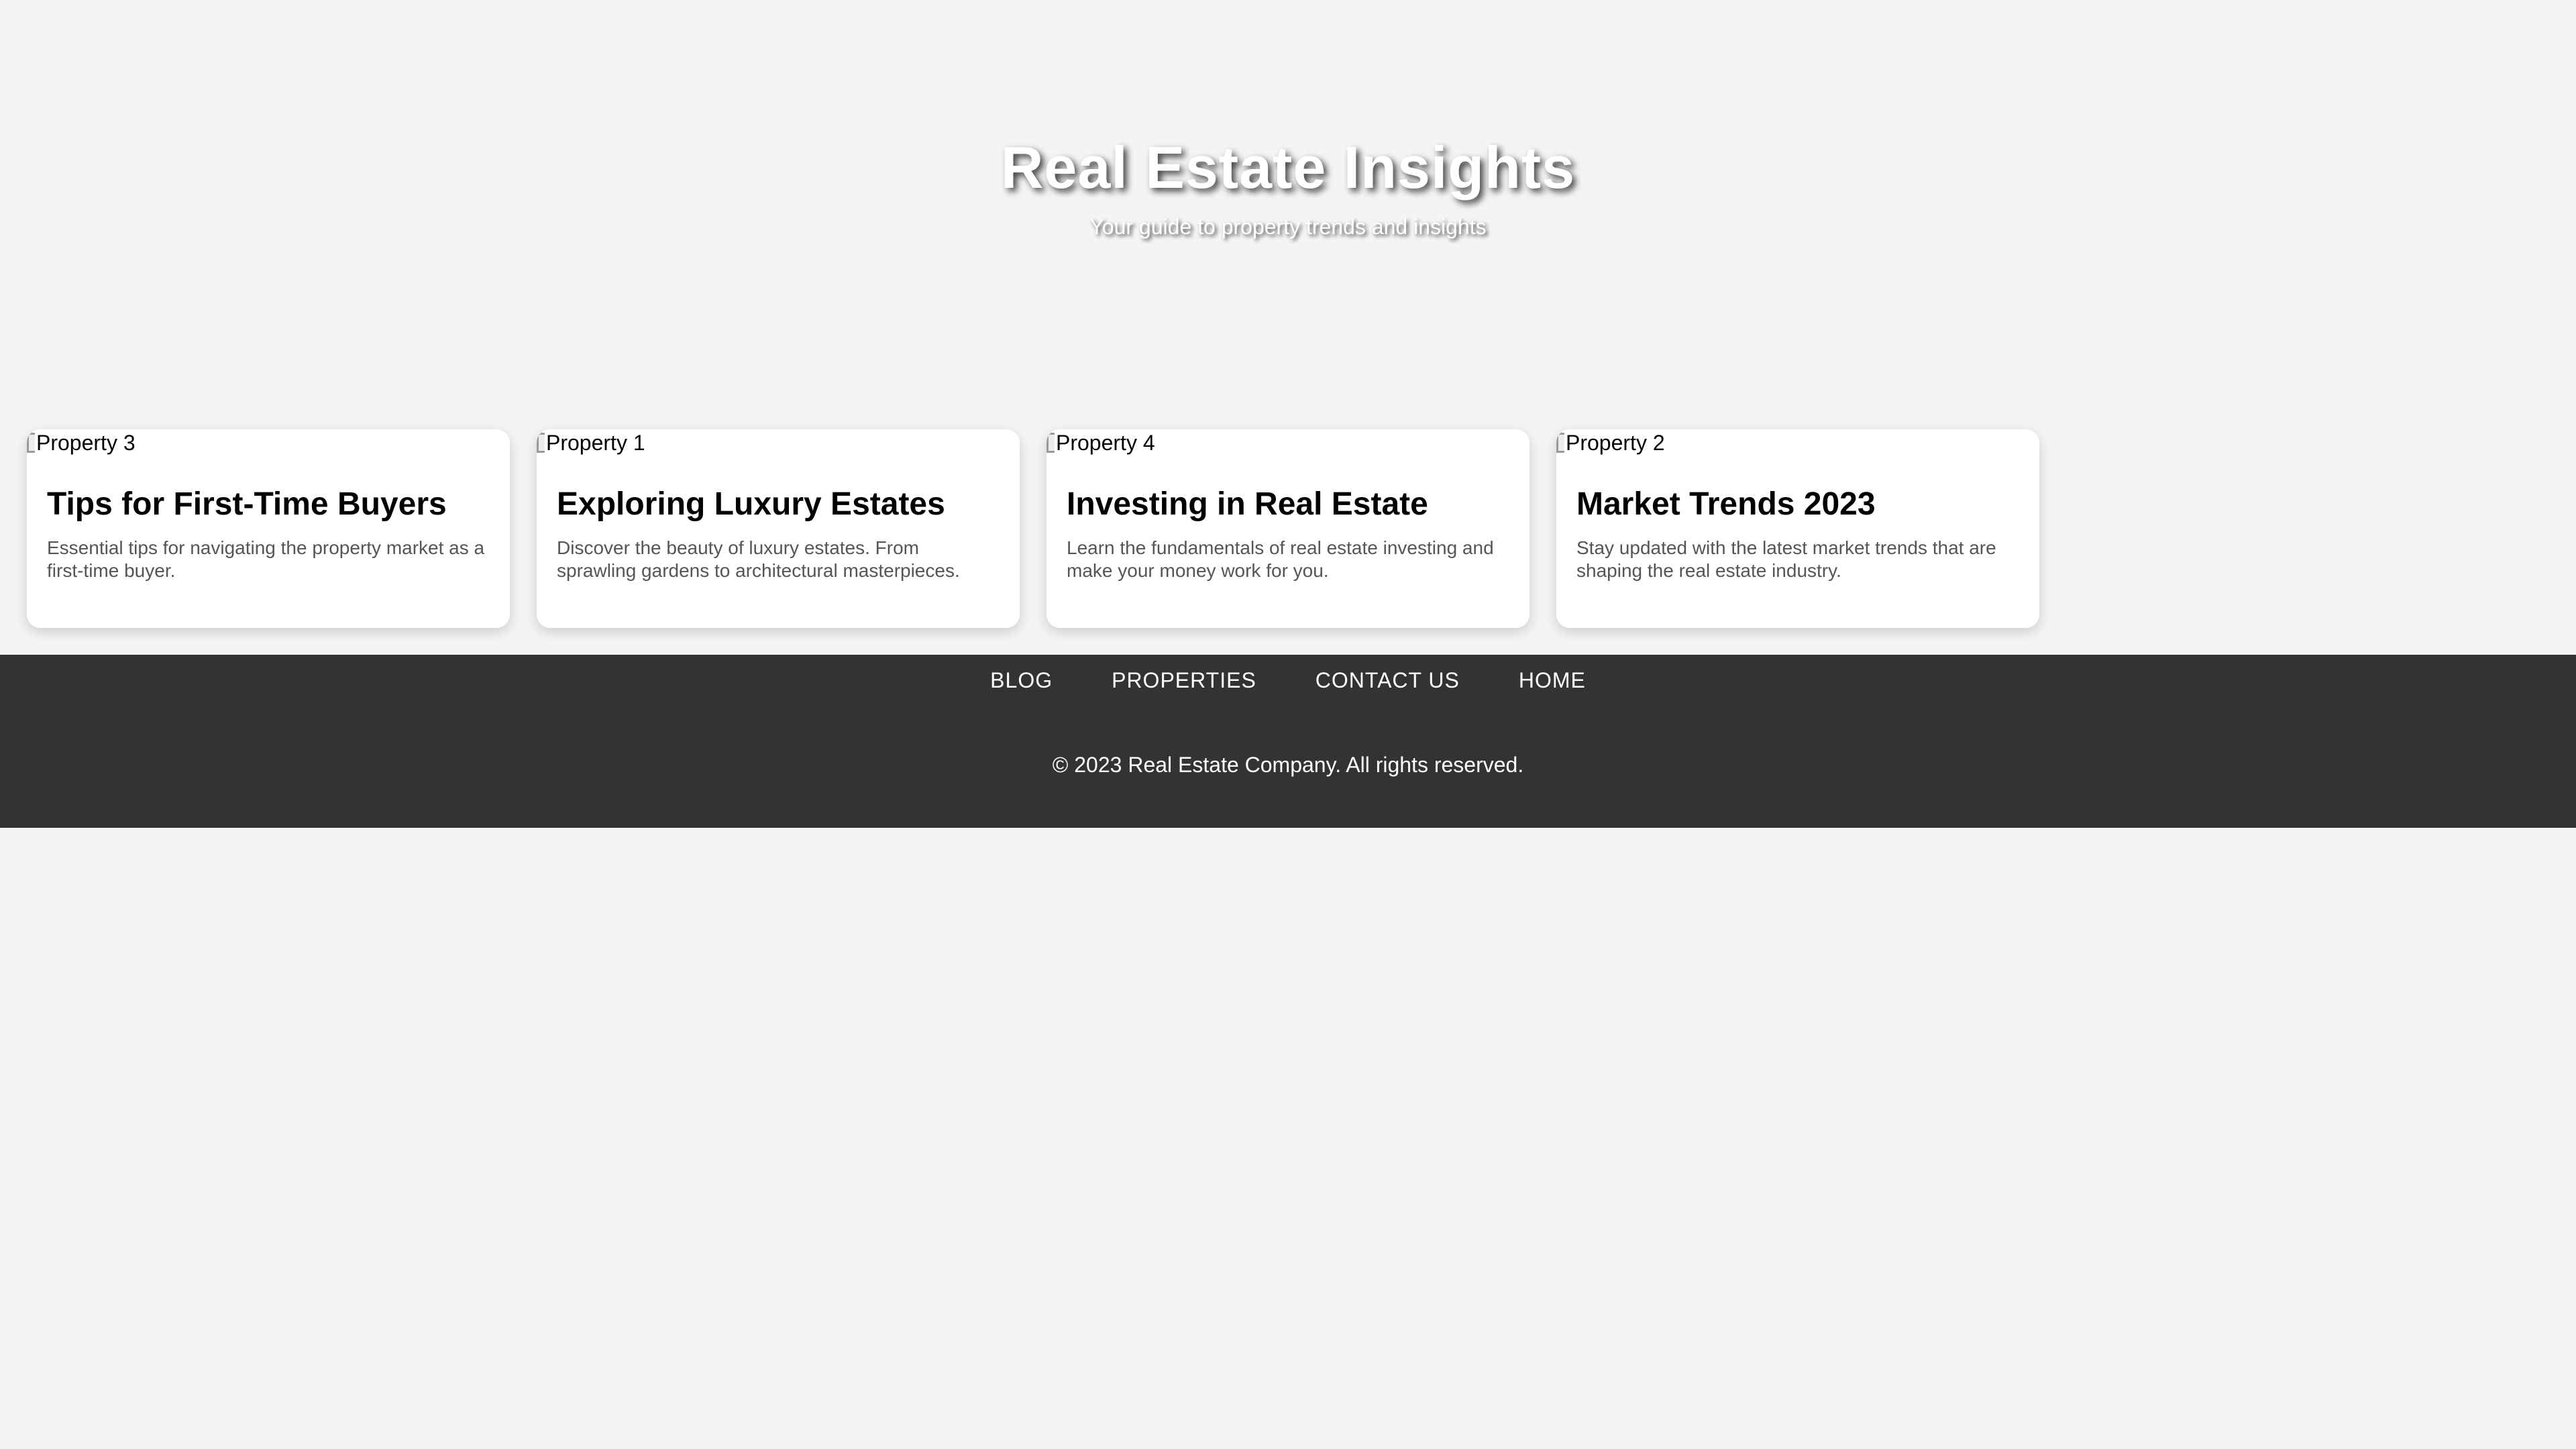 The image size is (2576, 1449). What do you see at coordinates (778, 504) in the screenshot?
I see `card-title: Exploring Luxury Estates` at bounding box center [778, 504].